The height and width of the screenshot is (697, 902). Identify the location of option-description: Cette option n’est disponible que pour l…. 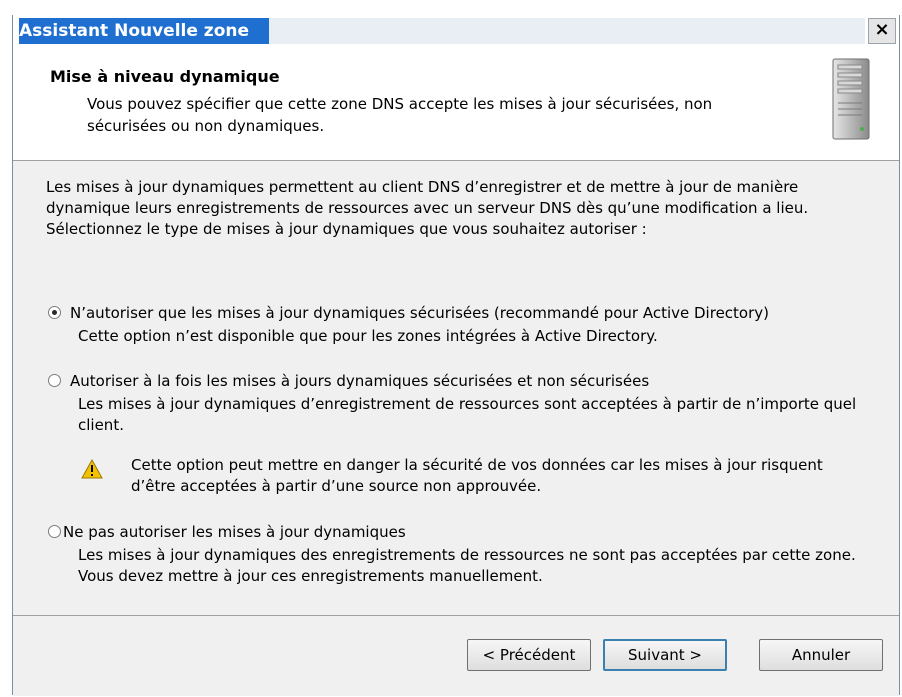
(368, 336).